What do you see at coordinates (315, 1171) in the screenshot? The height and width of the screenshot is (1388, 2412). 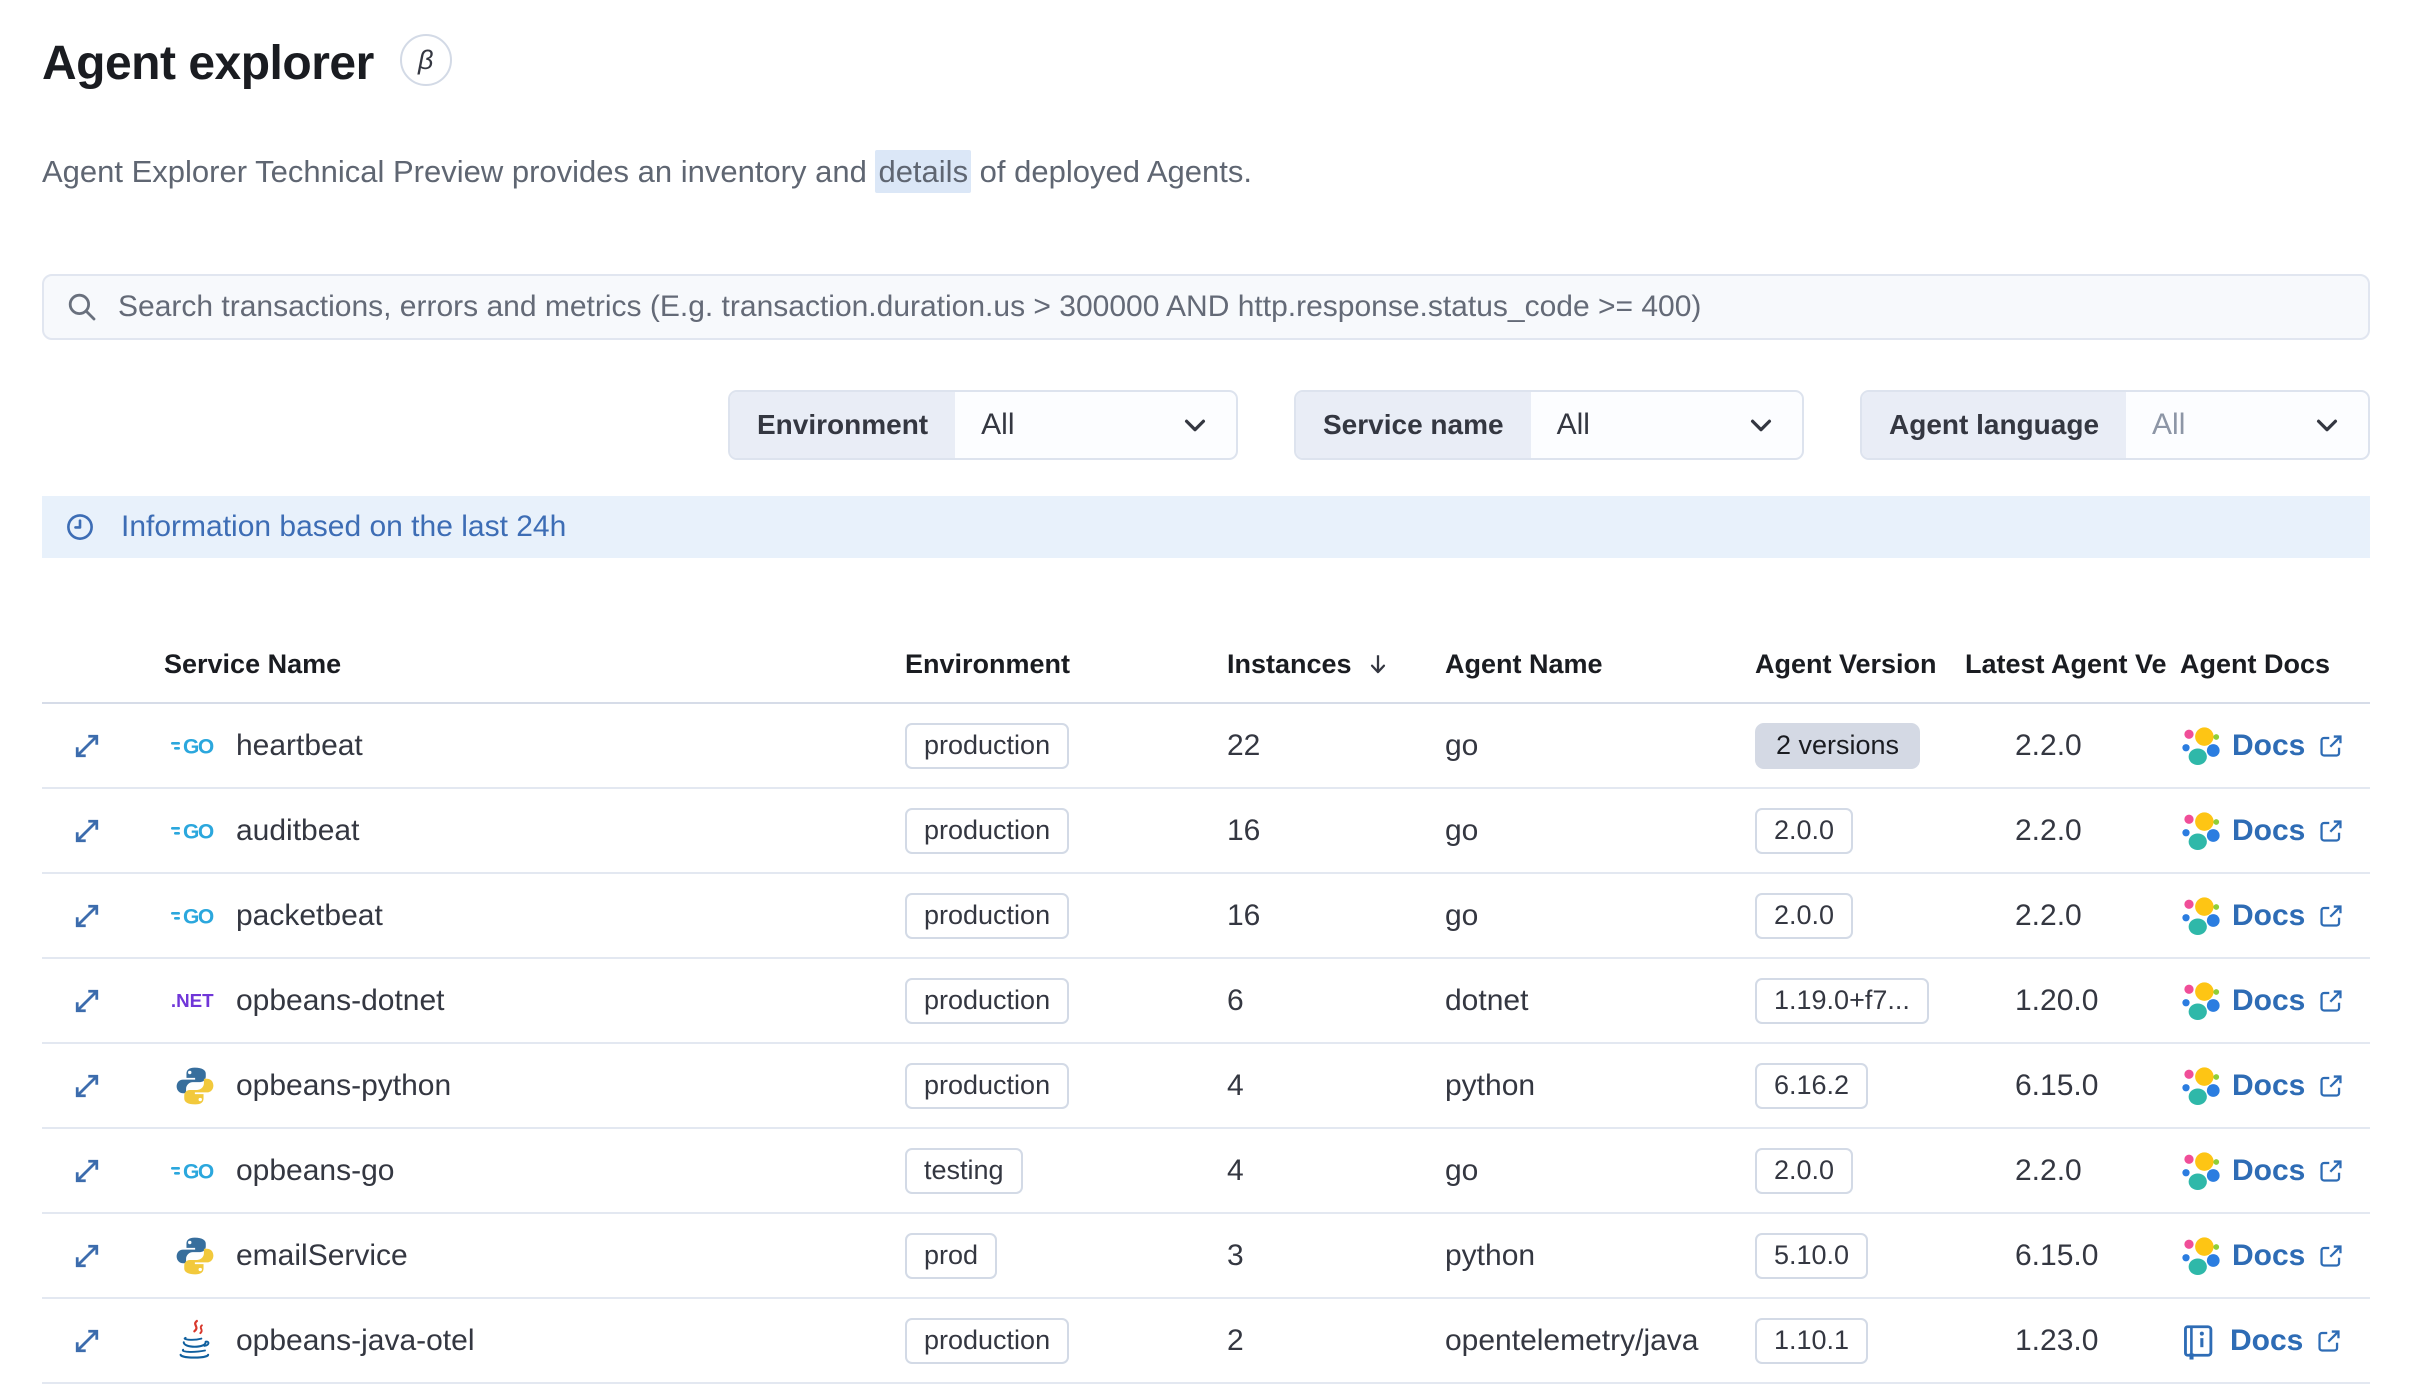 I see `service-name: opbeans-go` at bounding box center [315, 1171].